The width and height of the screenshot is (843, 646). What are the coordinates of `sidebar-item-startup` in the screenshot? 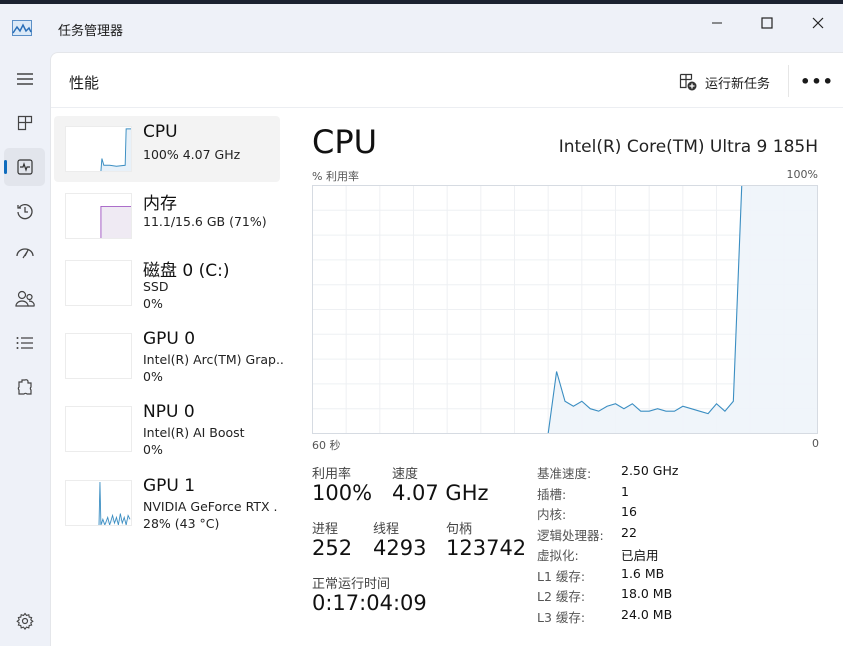 It's located at (24, 255).